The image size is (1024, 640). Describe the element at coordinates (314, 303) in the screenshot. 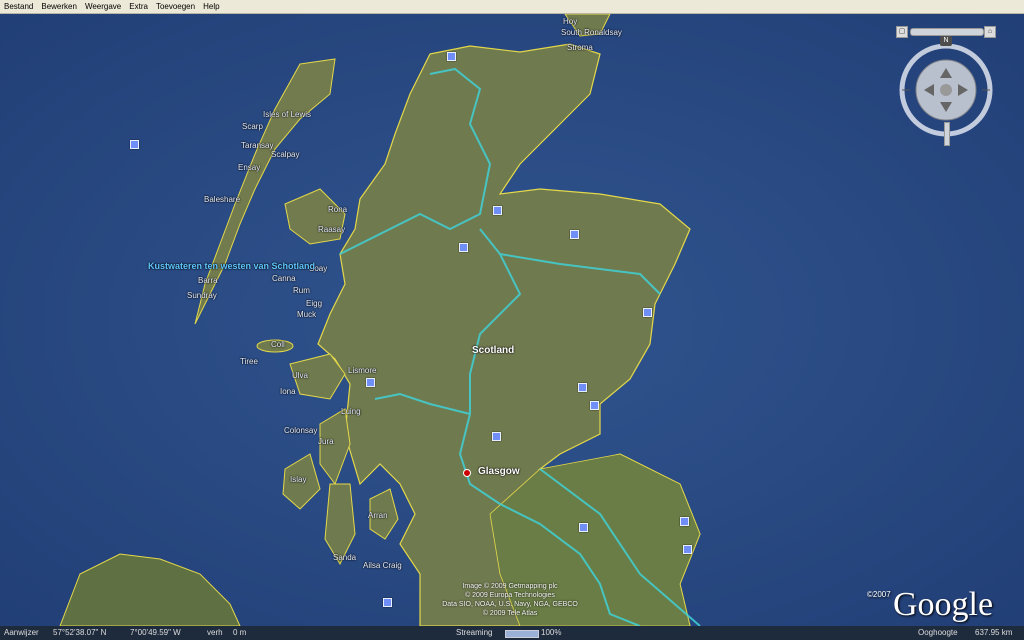

I see `place-label: Eigg` at that location.